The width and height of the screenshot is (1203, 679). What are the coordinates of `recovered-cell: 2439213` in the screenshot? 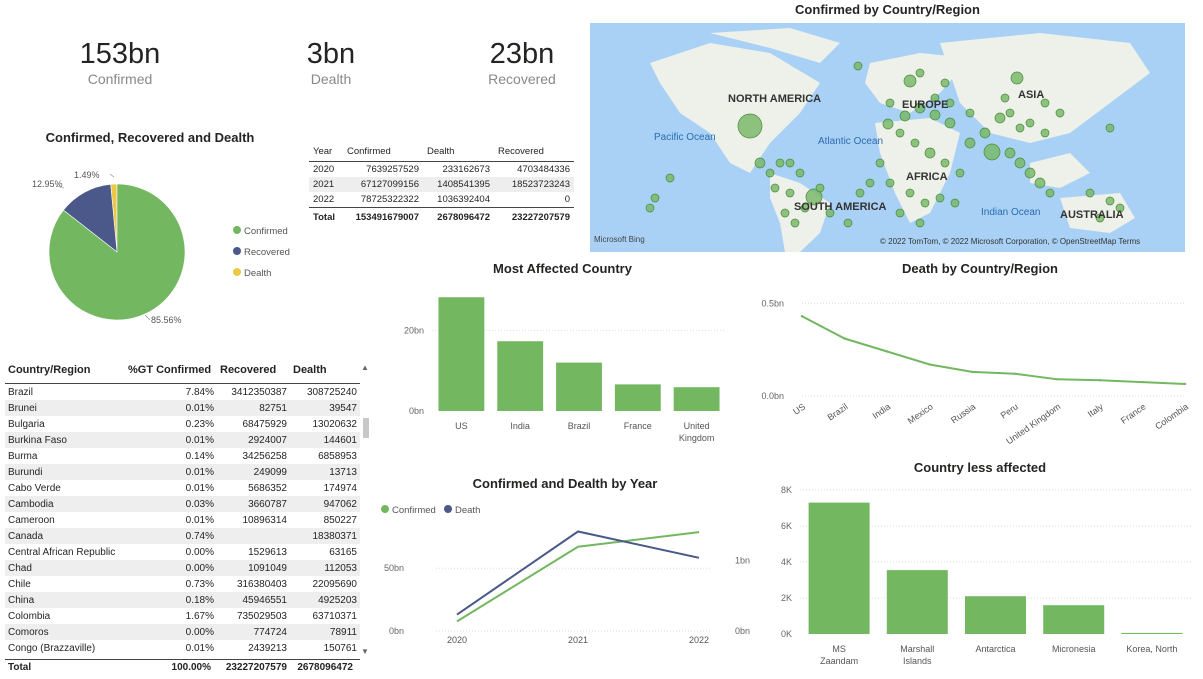 It's located at (267, 648).